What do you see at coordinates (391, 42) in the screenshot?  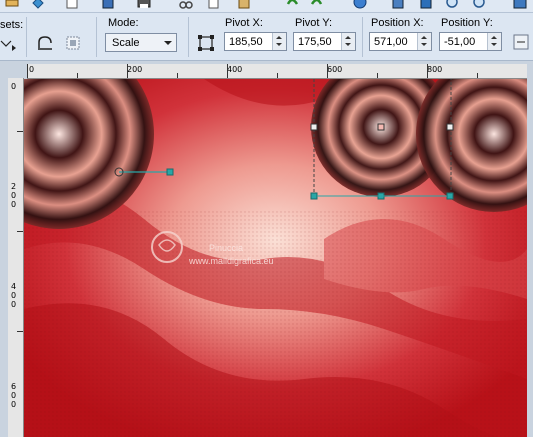 I see `position-x-value: 571,00` at bounding box center [391, 42].